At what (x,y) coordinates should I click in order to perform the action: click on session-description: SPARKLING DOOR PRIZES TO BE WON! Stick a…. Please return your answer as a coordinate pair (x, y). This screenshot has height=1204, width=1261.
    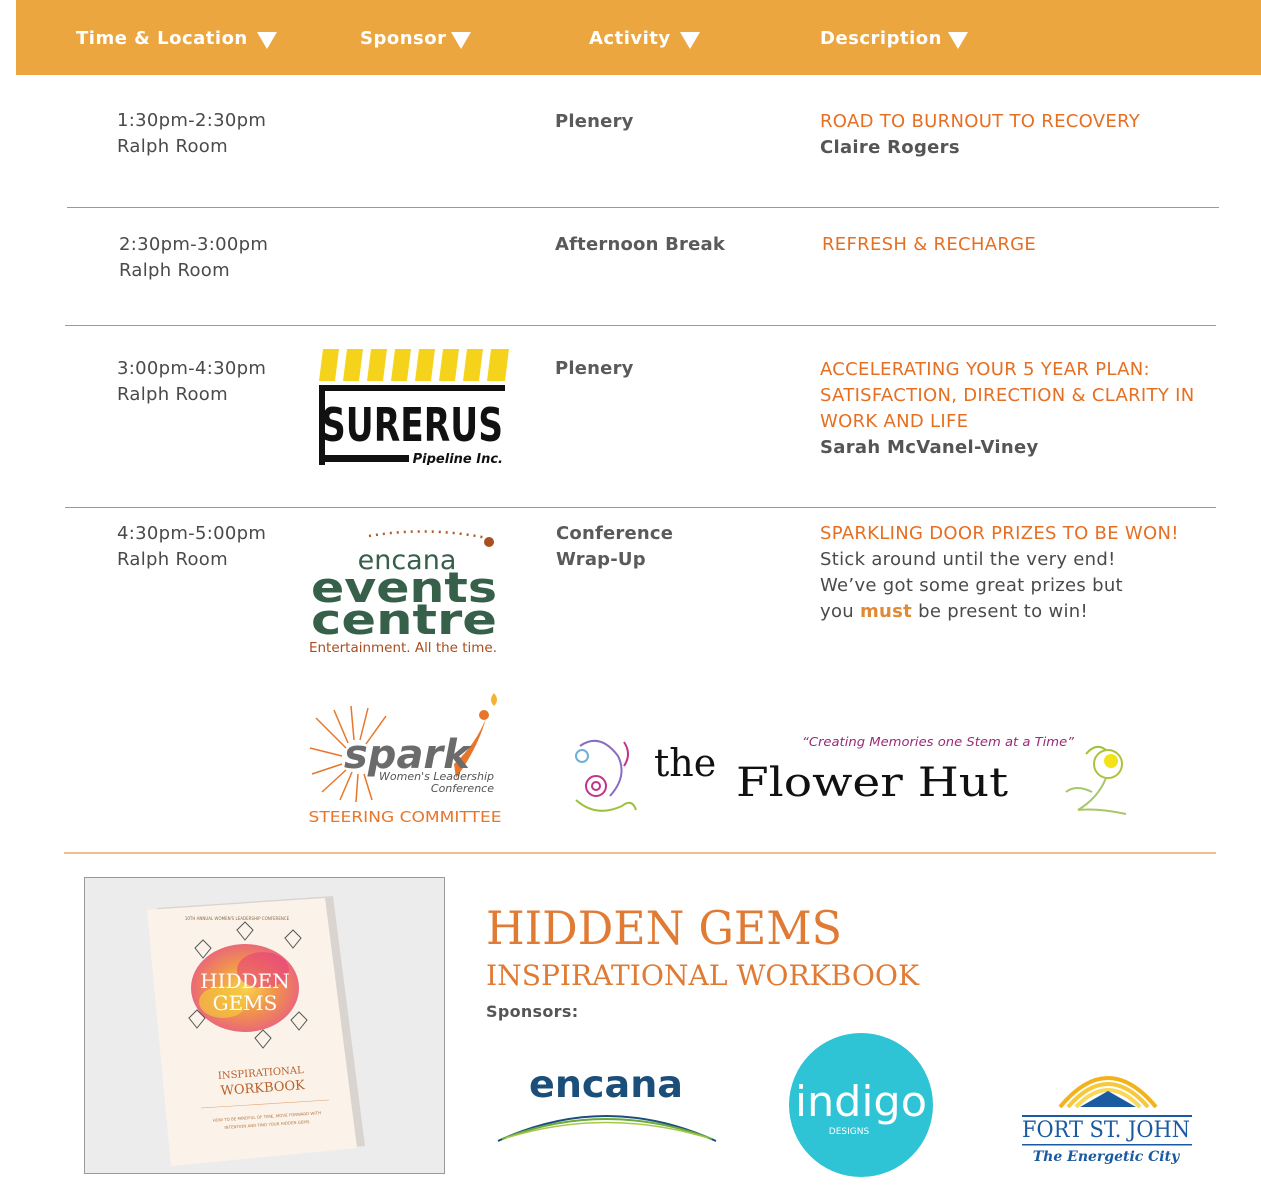
    Looking at the image, I should click on (999, 573).